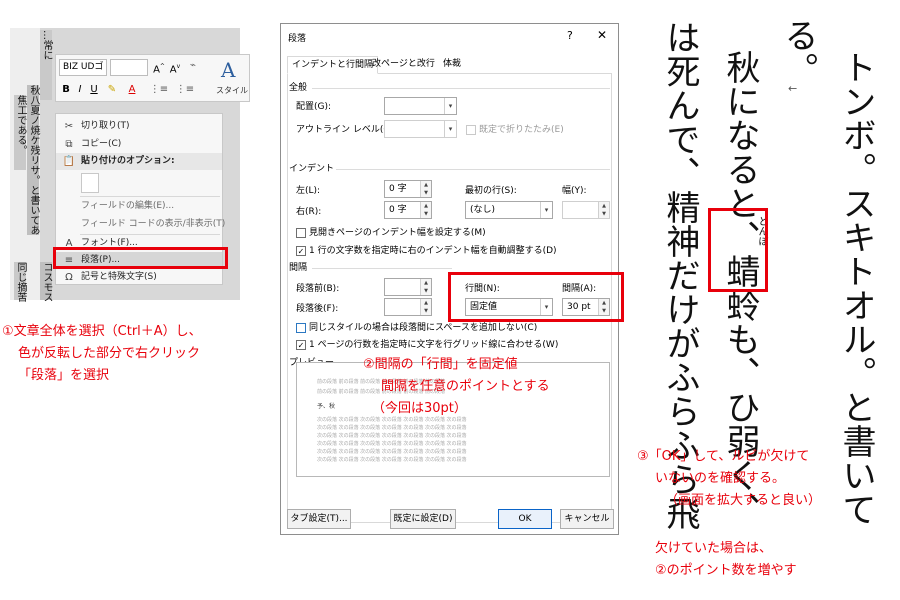 Image resolution: width=900 pixels, height=600 pixels. I want to click on font-color-icon: A, so click(132, 90).